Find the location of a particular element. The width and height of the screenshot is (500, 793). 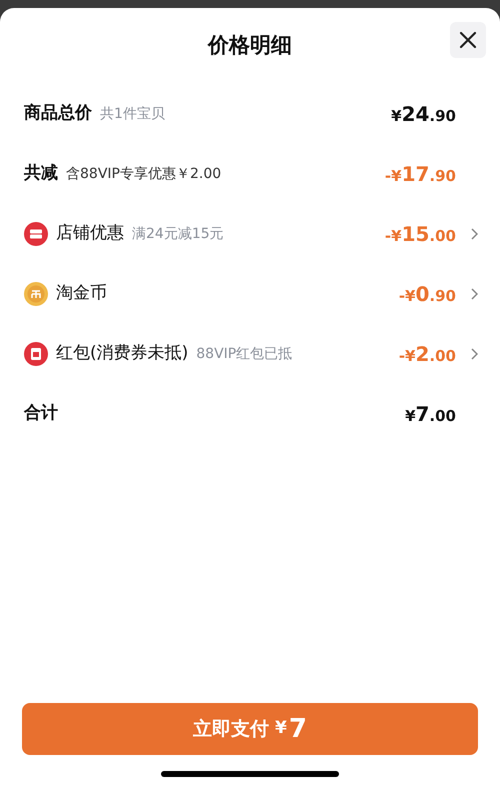

row-label: 商品总价 is located at coordinates (58, 114).